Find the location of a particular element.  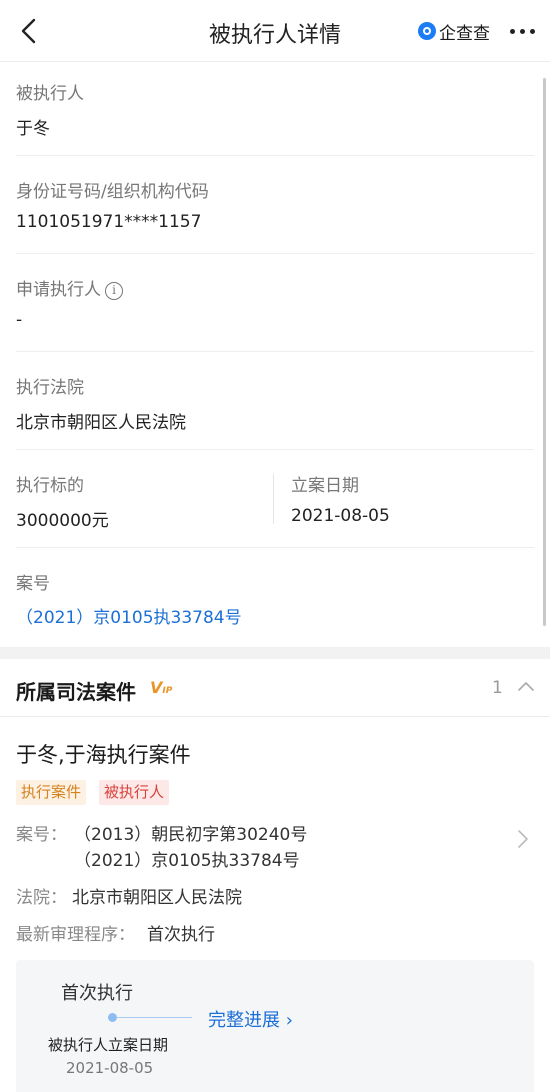

case-title: 于冬,于海执行案件 is located at coordinates (103, 754).